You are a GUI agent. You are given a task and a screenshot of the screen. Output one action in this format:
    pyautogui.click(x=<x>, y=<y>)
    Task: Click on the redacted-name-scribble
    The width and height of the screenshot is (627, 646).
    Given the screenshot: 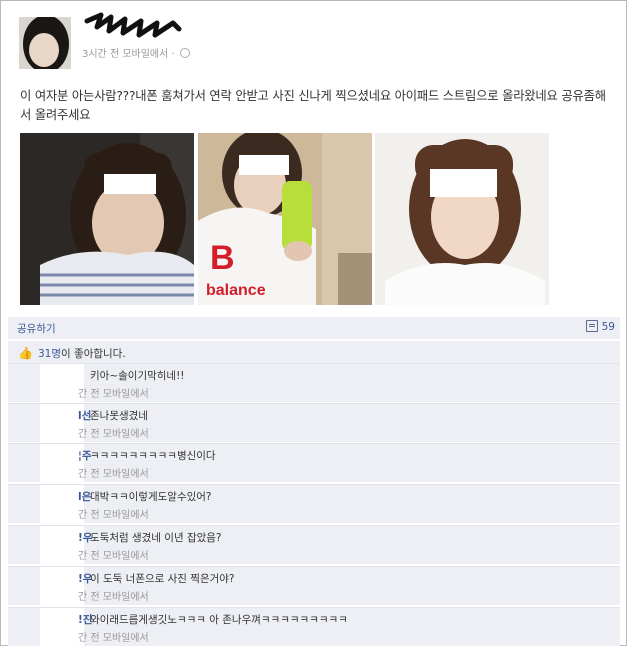 What is the action you would take?
    pyautogui.click(x=133, y=25)
    